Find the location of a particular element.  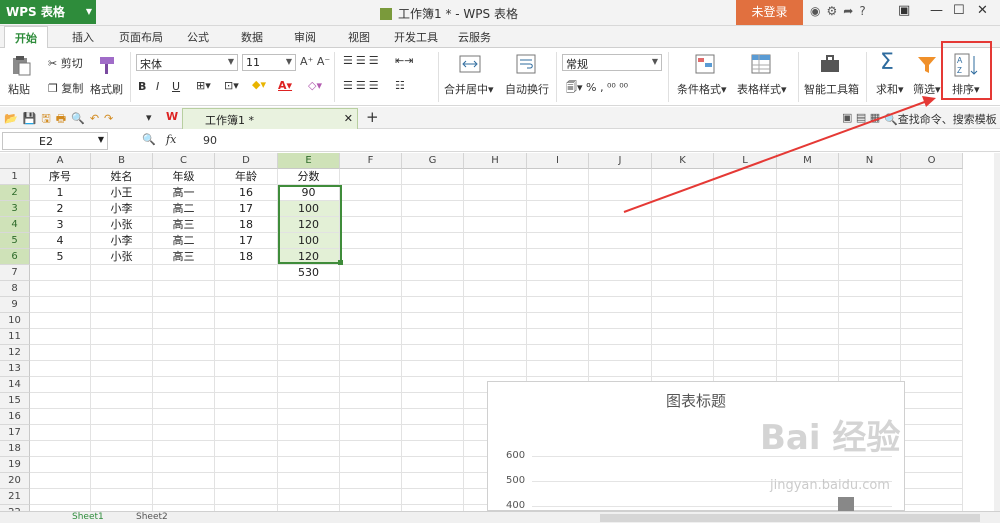

skin-icon: ◉ is located at coordinates (818, 11).